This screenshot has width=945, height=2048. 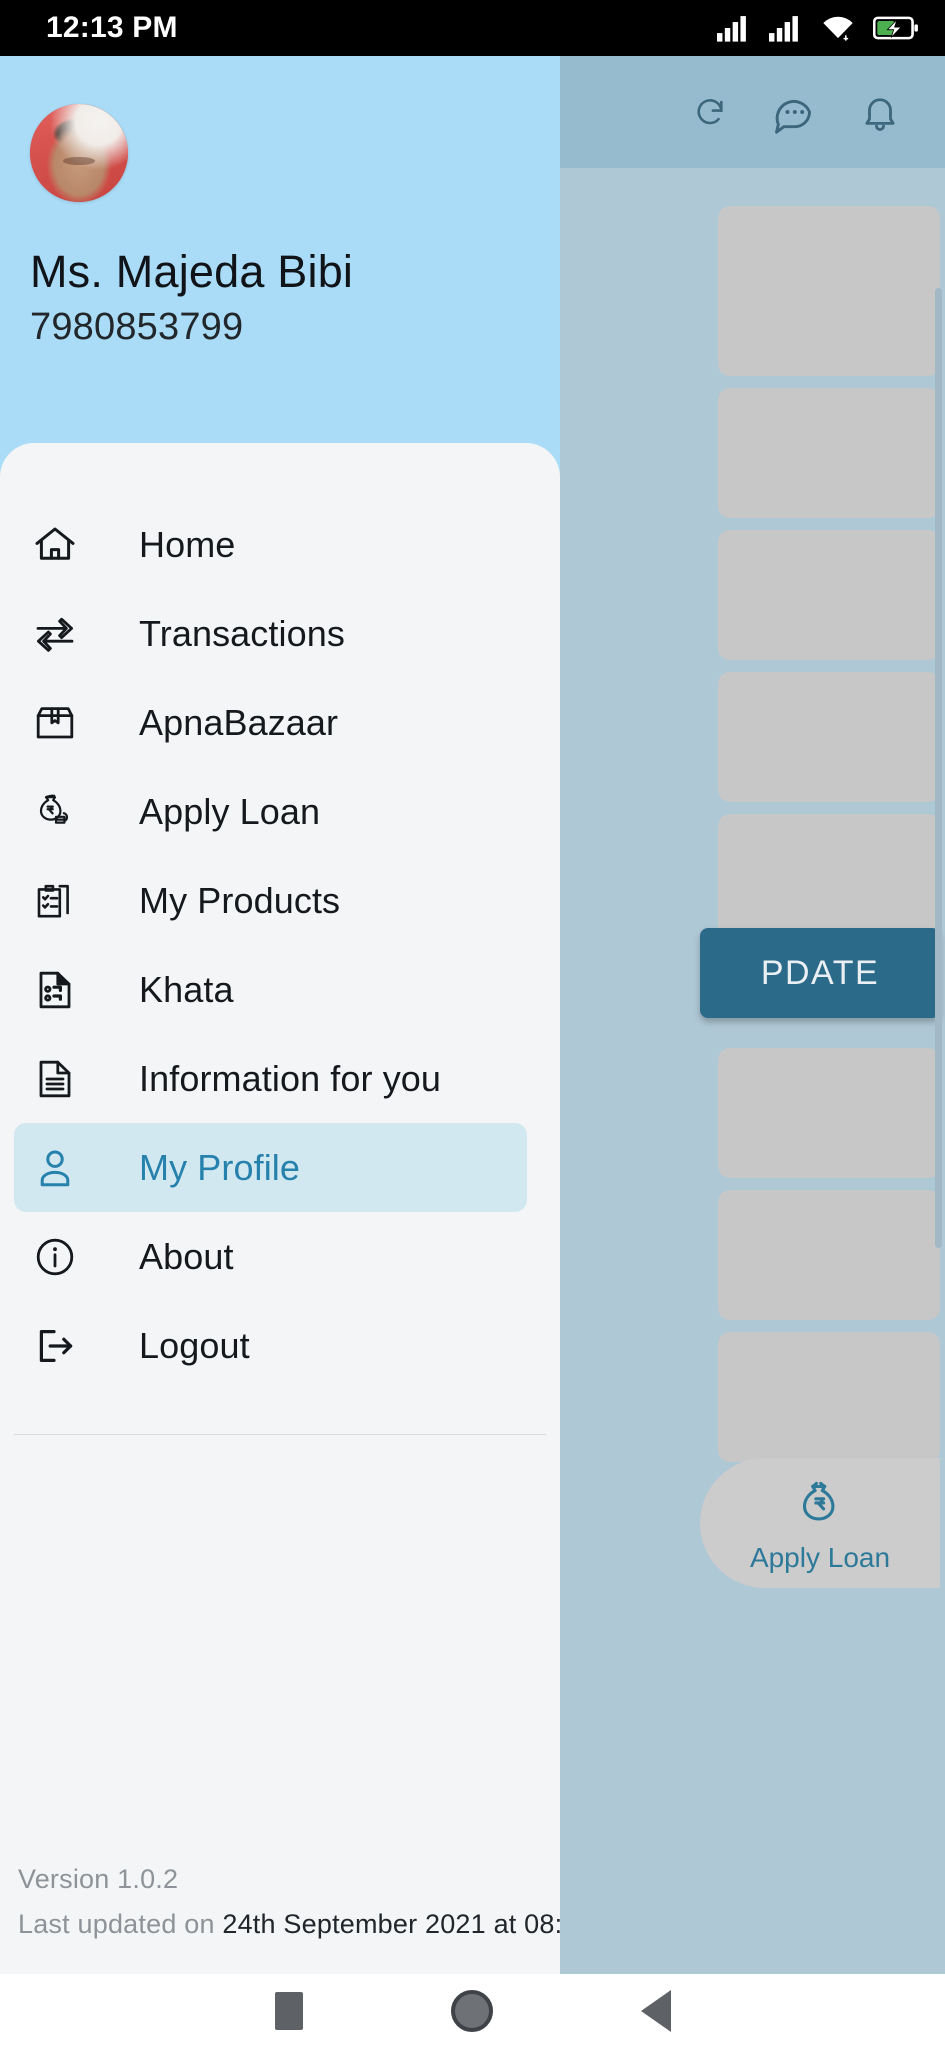 I want to click on android-nav-bar, so click(x=472, y=2011).